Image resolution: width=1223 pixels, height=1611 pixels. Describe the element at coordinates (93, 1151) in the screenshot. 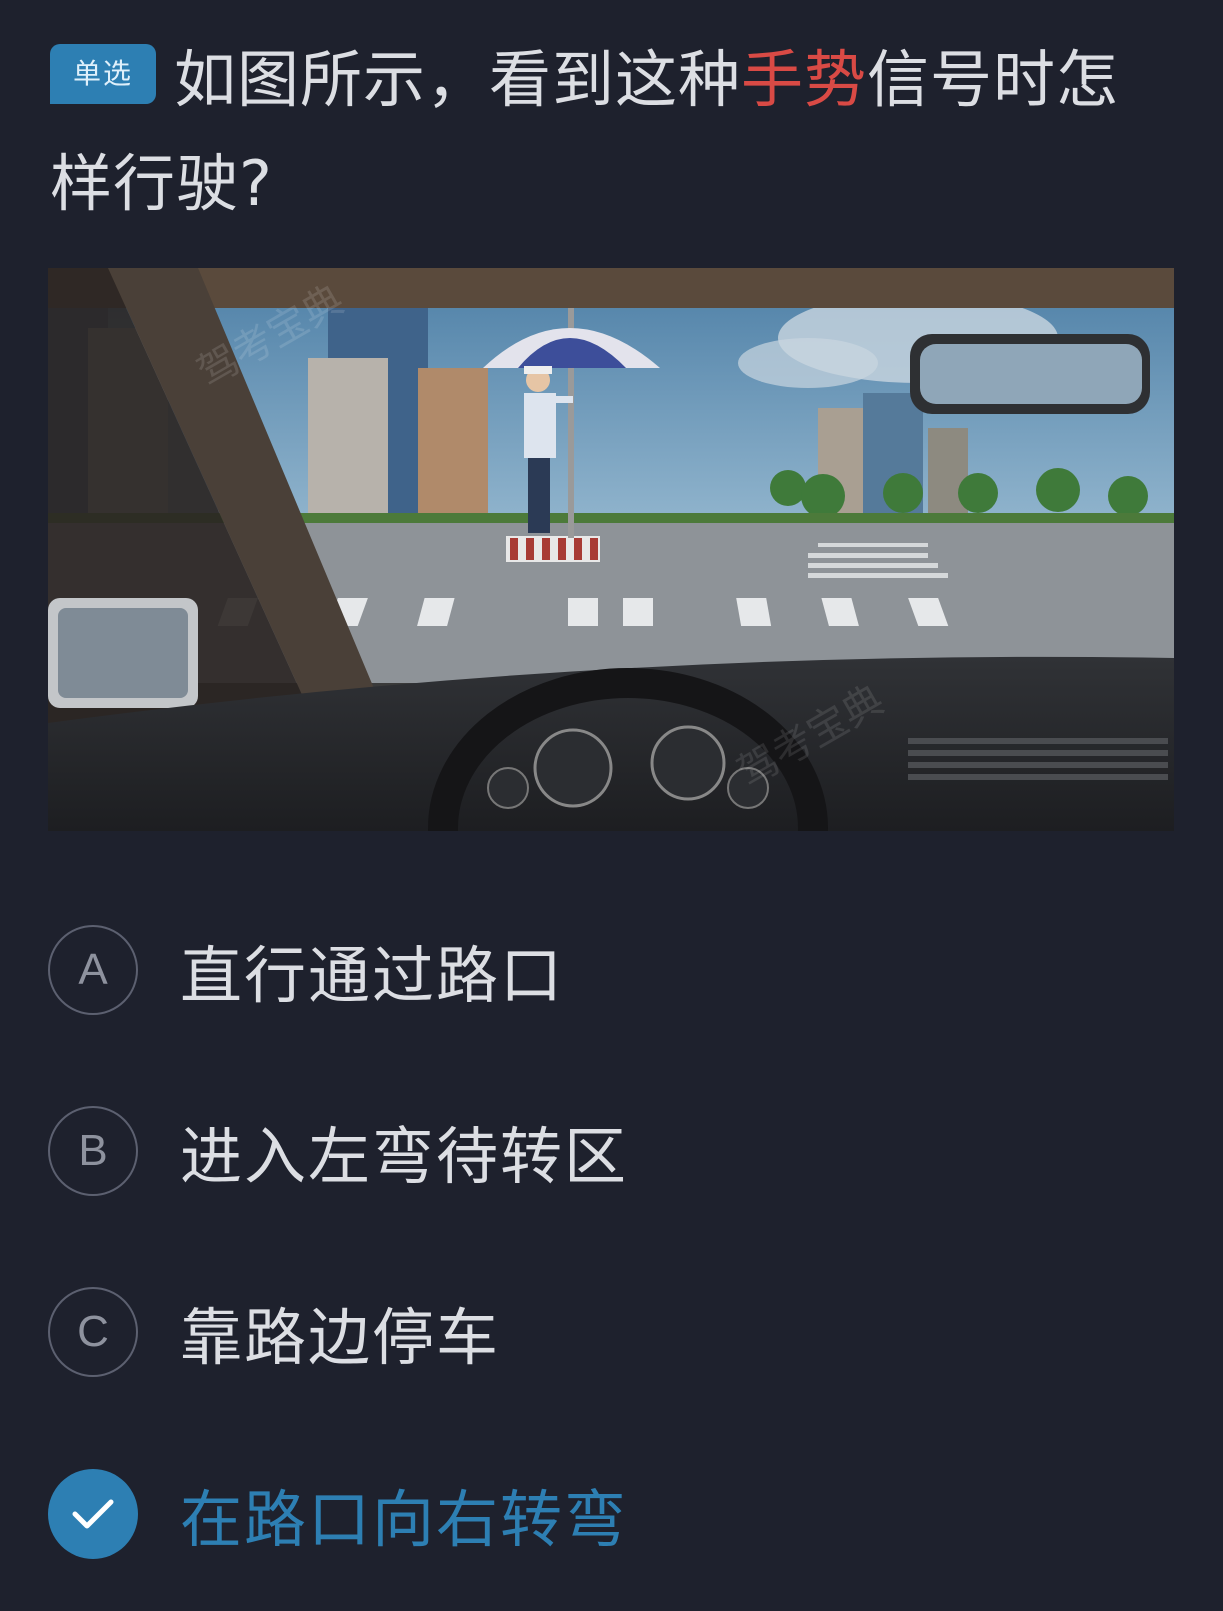

I see `option-b-letter: B` at that location.